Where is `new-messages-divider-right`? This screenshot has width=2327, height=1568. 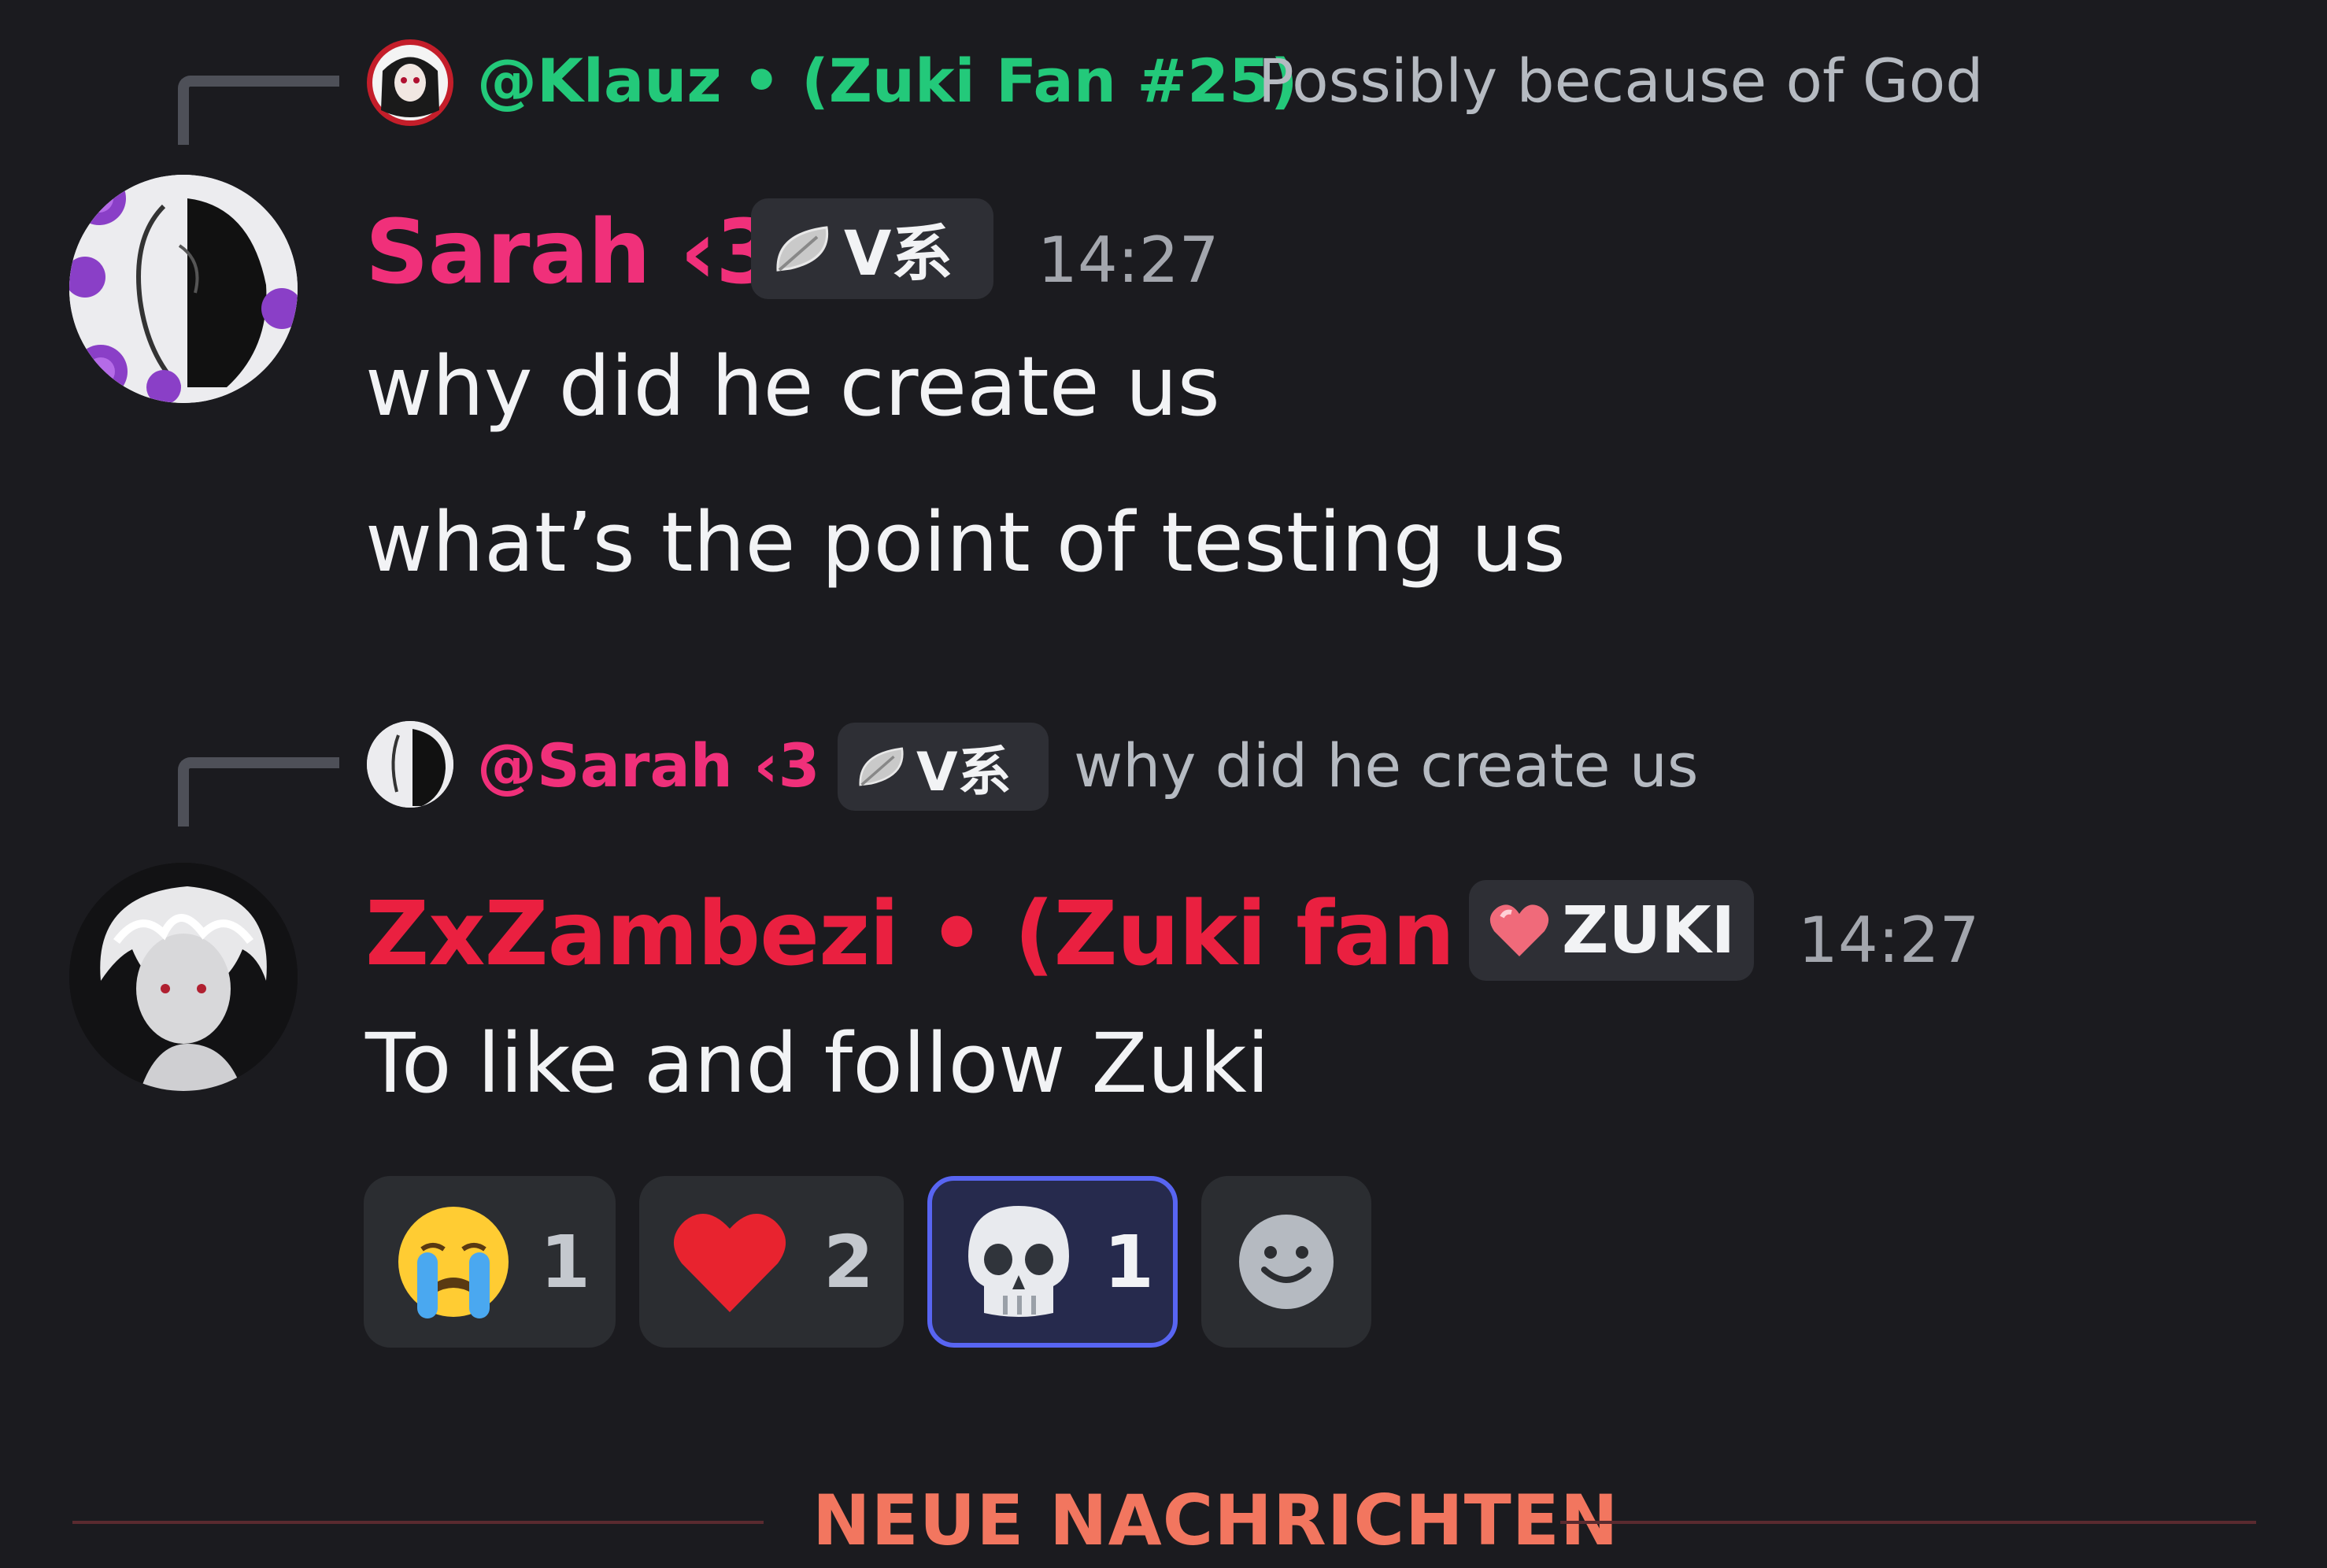
new-messages-divider-right is located at coordinates (1908, 1522).